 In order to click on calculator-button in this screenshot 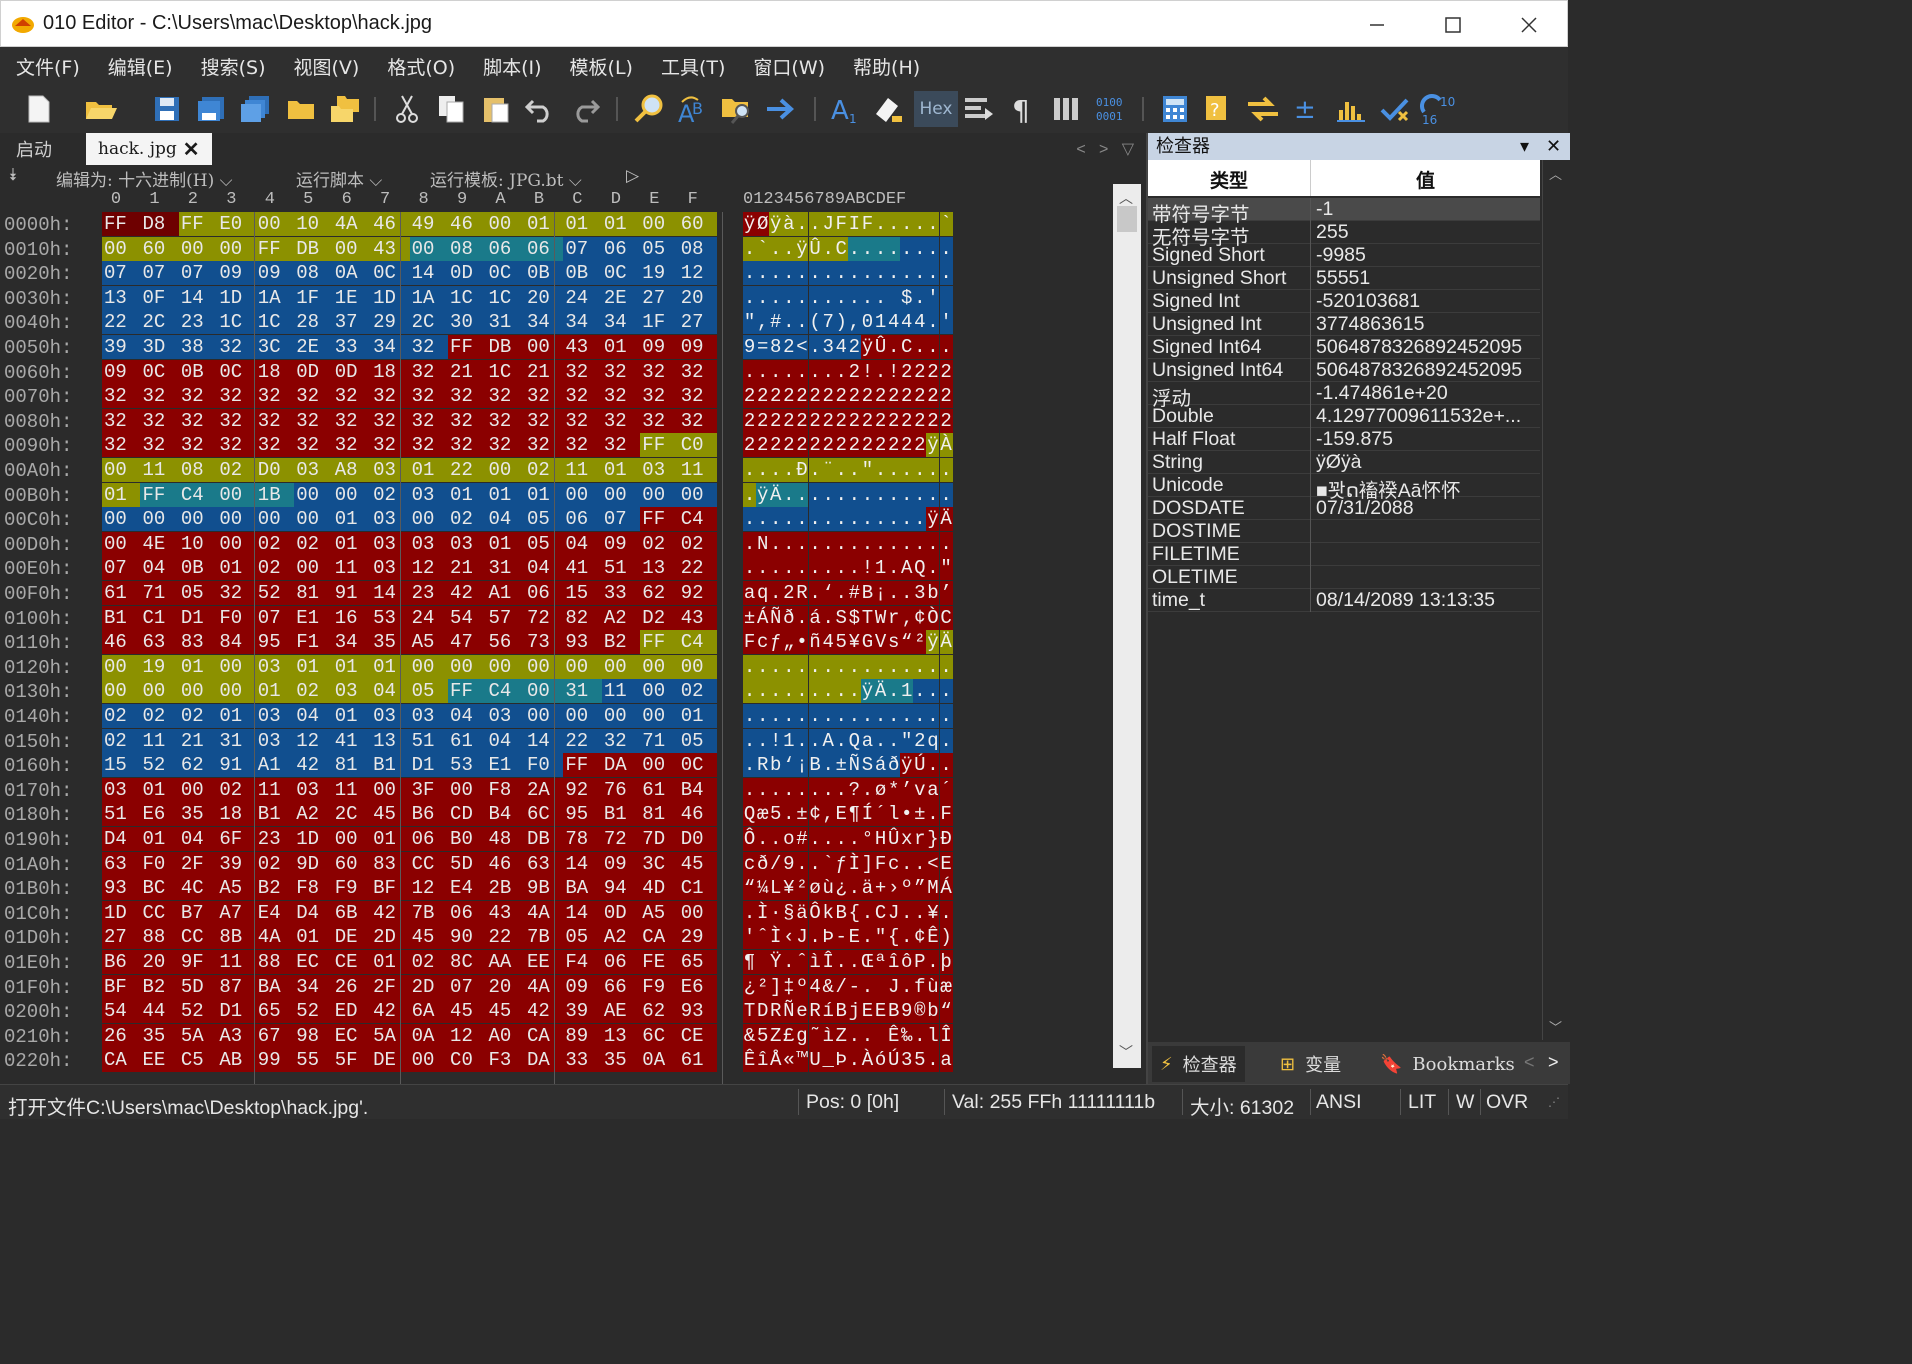, I will do `click(1175, 109)`.